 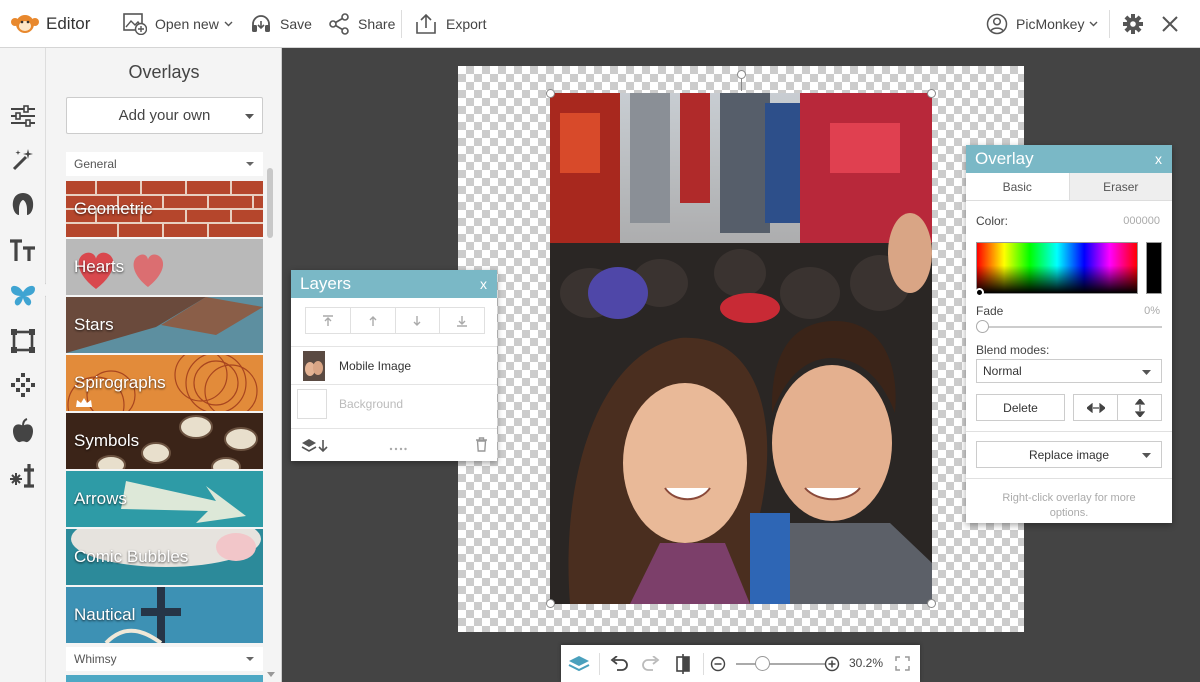 What do you see at coordinates (23, 204) in the screenshot?
I see `tool-touch-up` at bounding box center [23, 204].